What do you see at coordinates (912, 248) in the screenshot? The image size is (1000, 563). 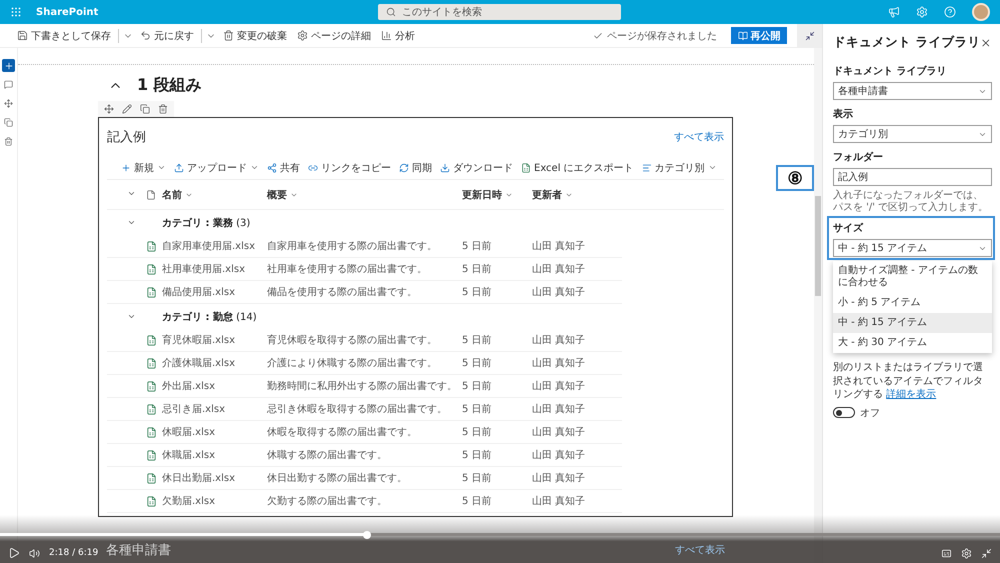 I see `dropdown-field: 中 - 約 15 アイテム` at bounding box center [912, 248].